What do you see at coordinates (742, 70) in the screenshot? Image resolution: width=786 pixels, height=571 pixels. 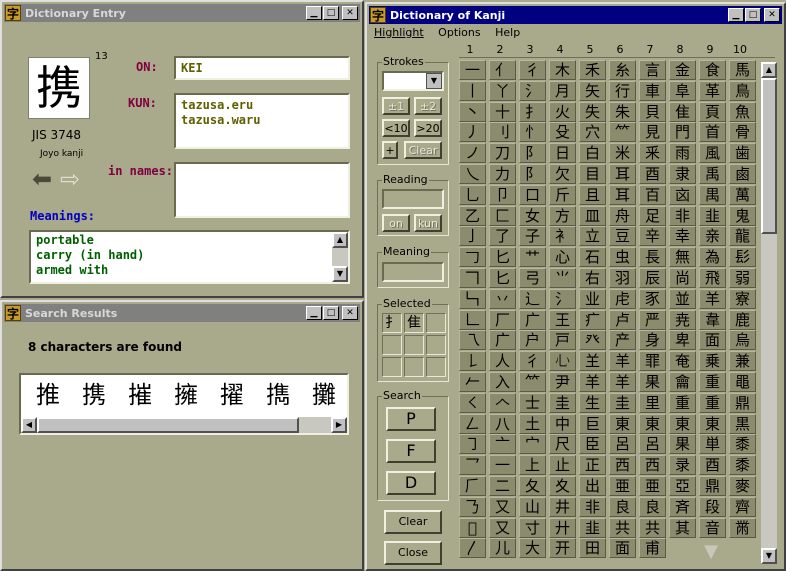 I see `radical-cell: 馬` at bounding box center [742, 70].